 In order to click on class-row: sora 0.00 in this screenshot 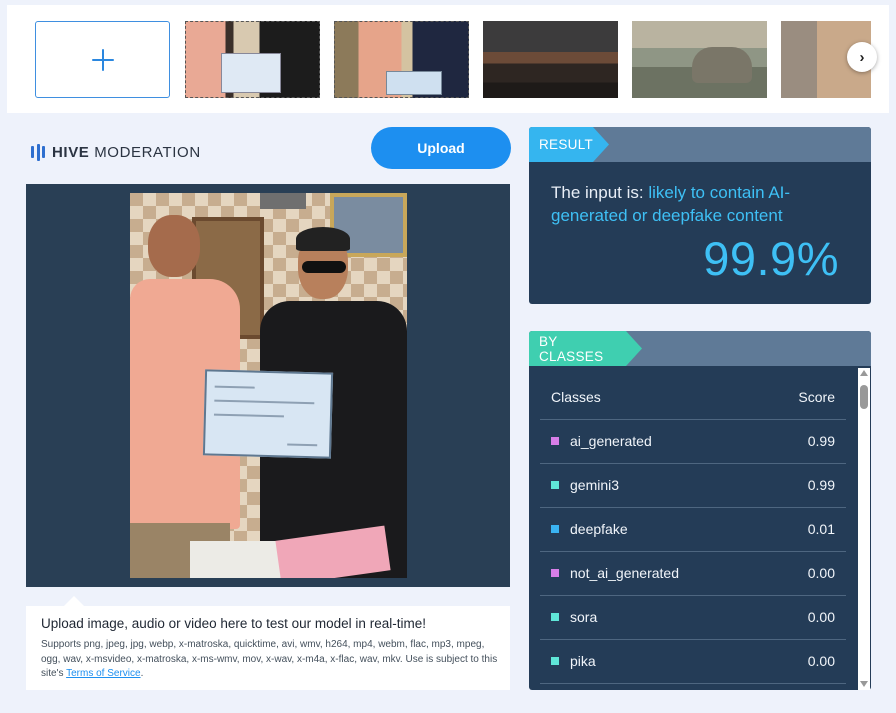, I will do `click(693, 618)`.